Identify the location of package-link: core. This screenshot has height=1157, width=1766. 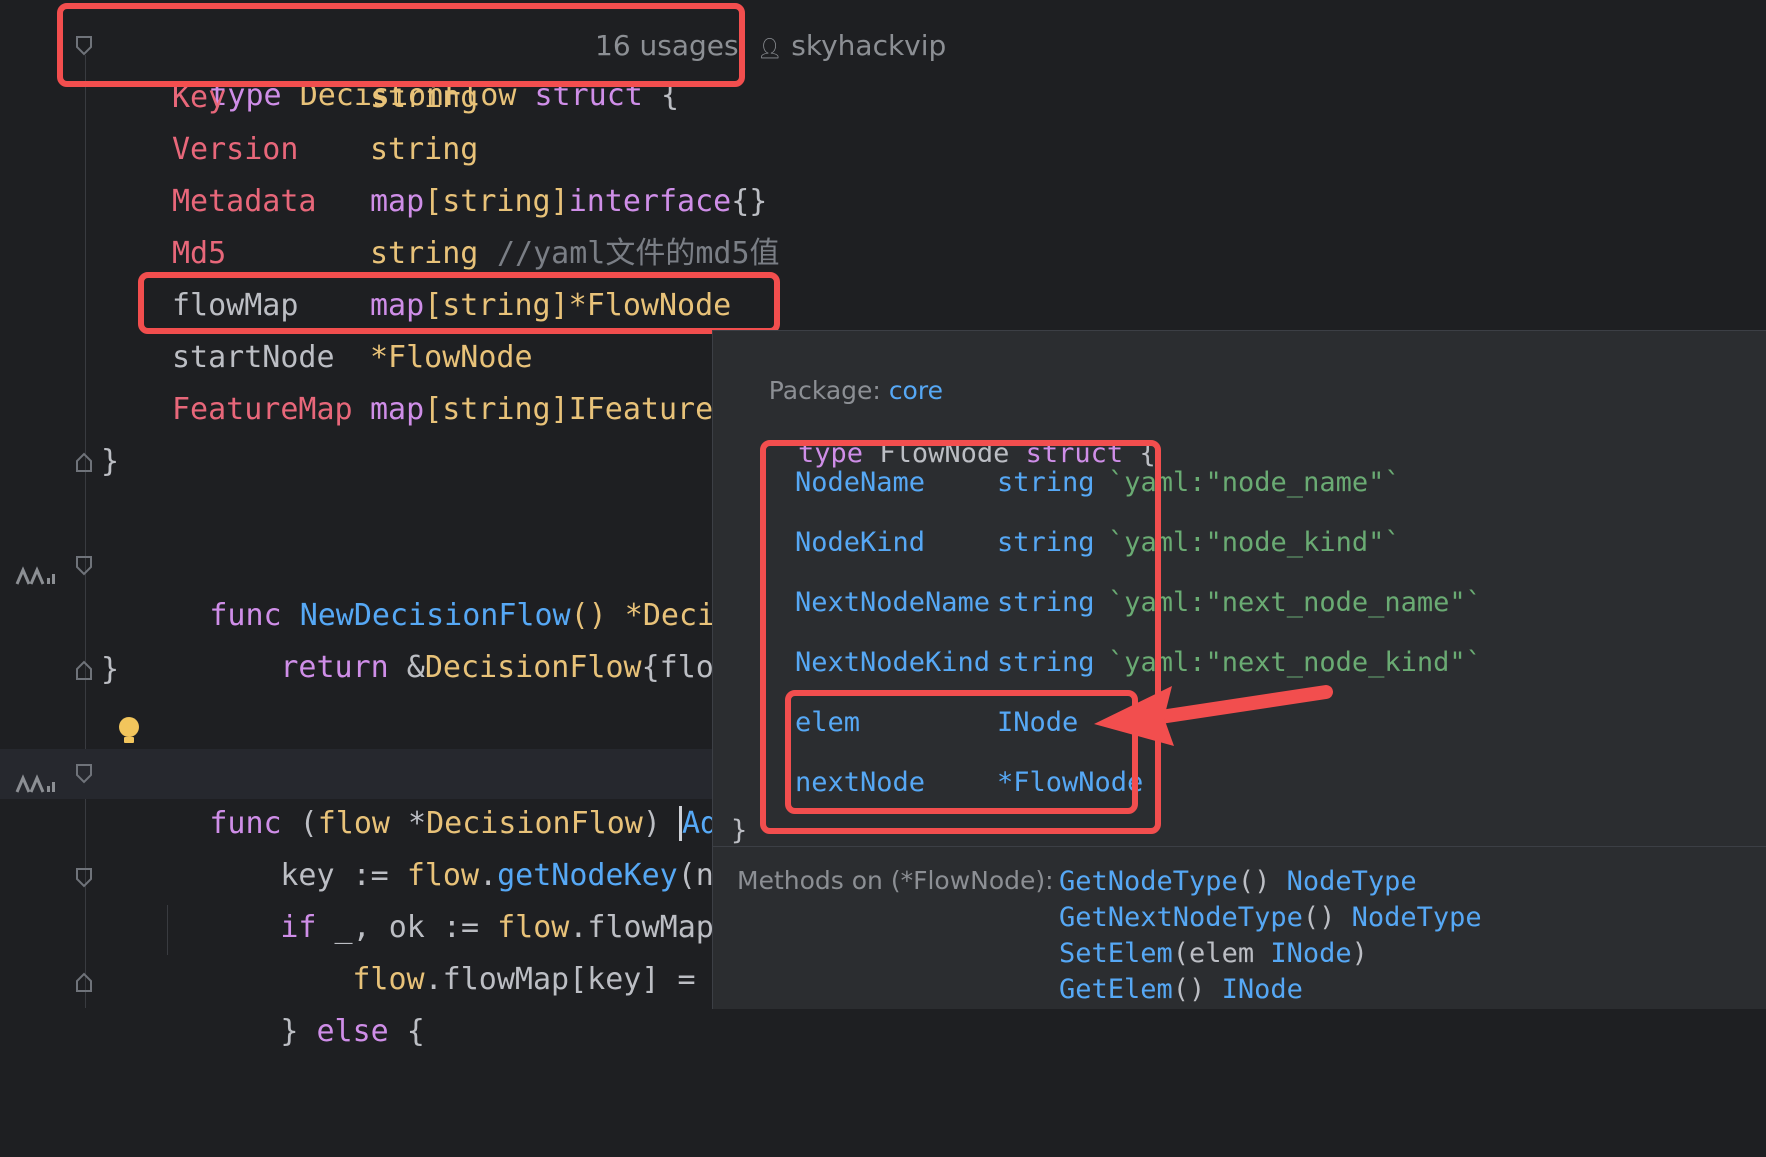
(916, 390).